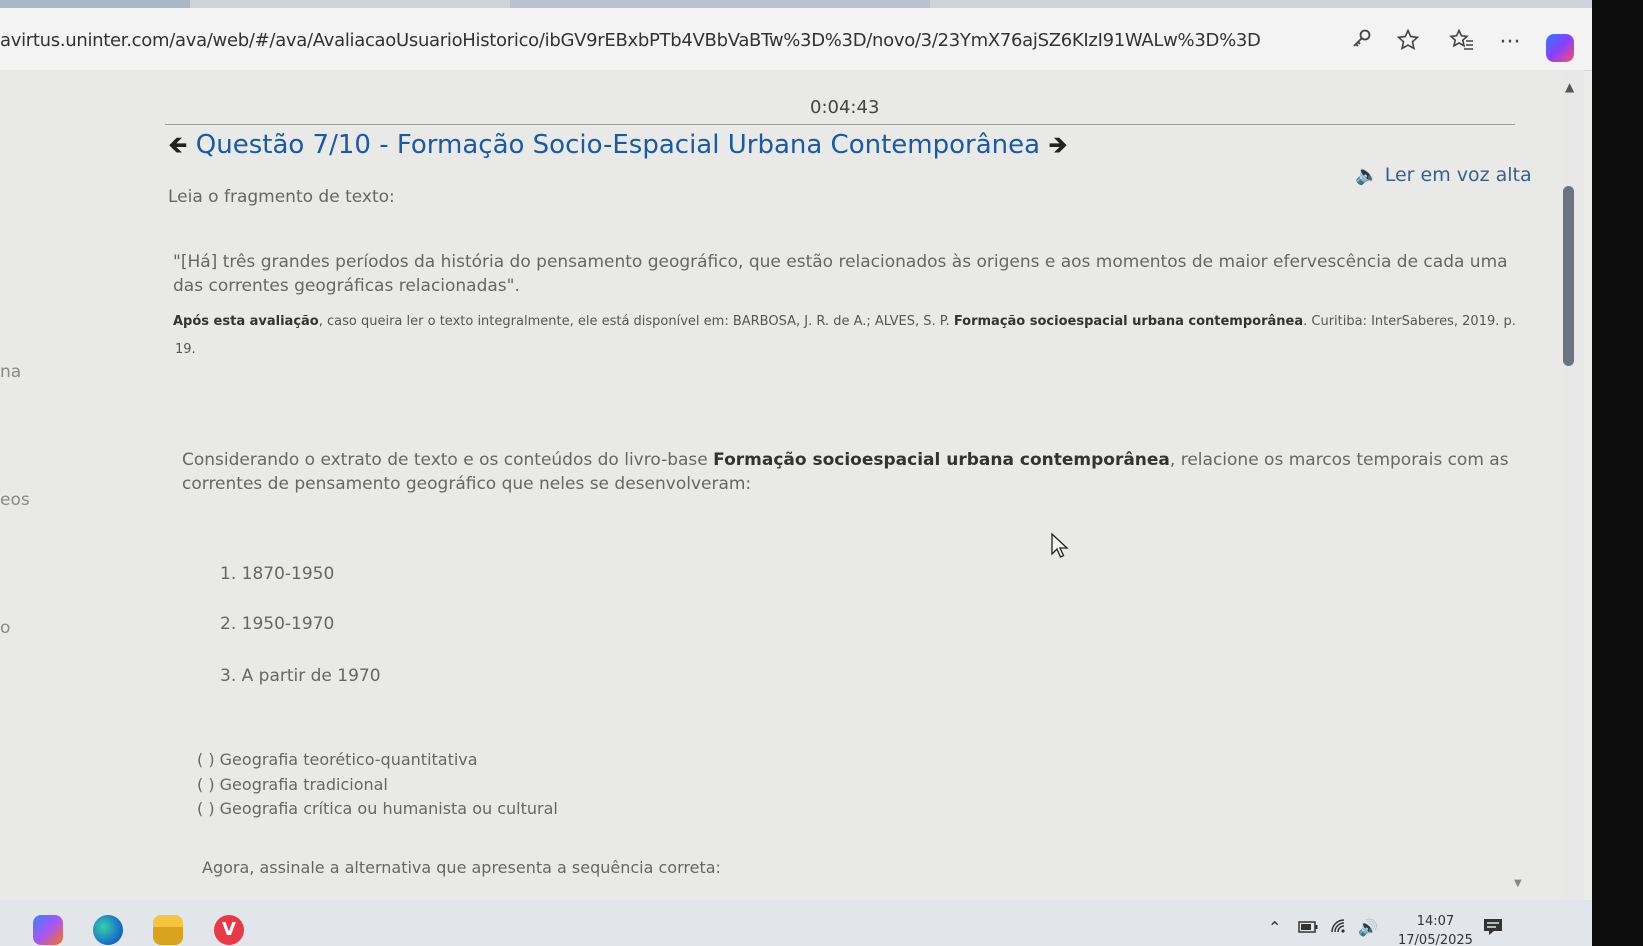  Describe the element at coordinates (1361, 43) in the screenshot. I see `key-icon` at that location.